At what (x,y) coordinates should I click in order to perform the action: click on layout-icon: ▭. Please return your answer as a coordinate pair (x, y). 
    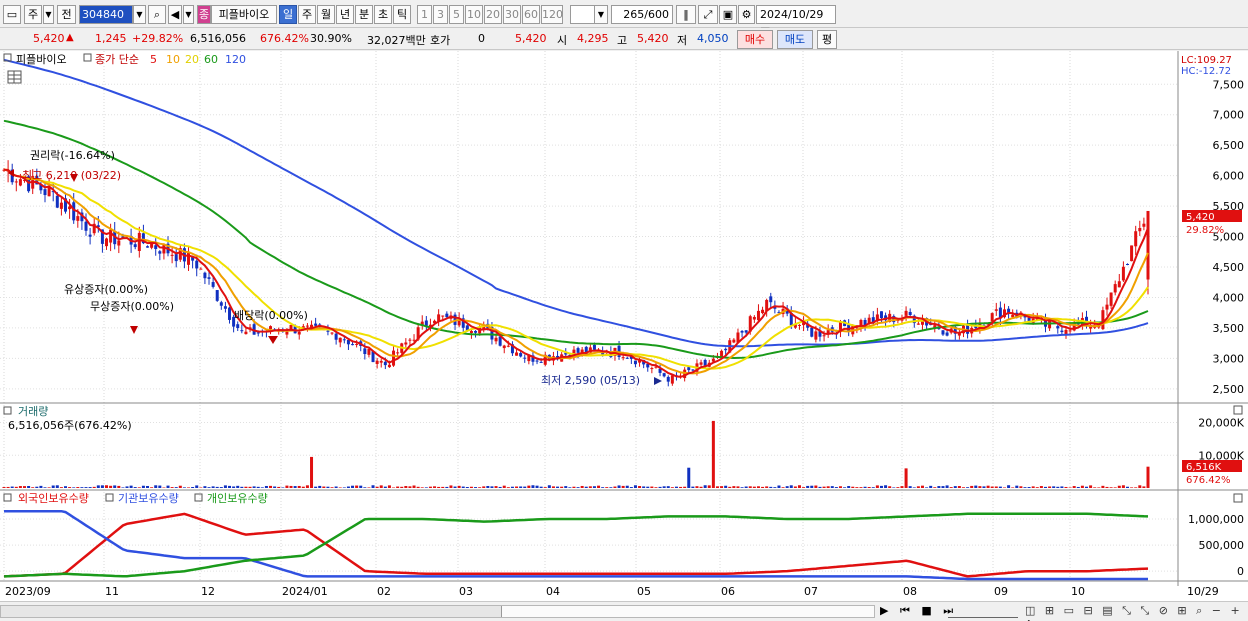
    Looking at the image, I should click on (12, 14).